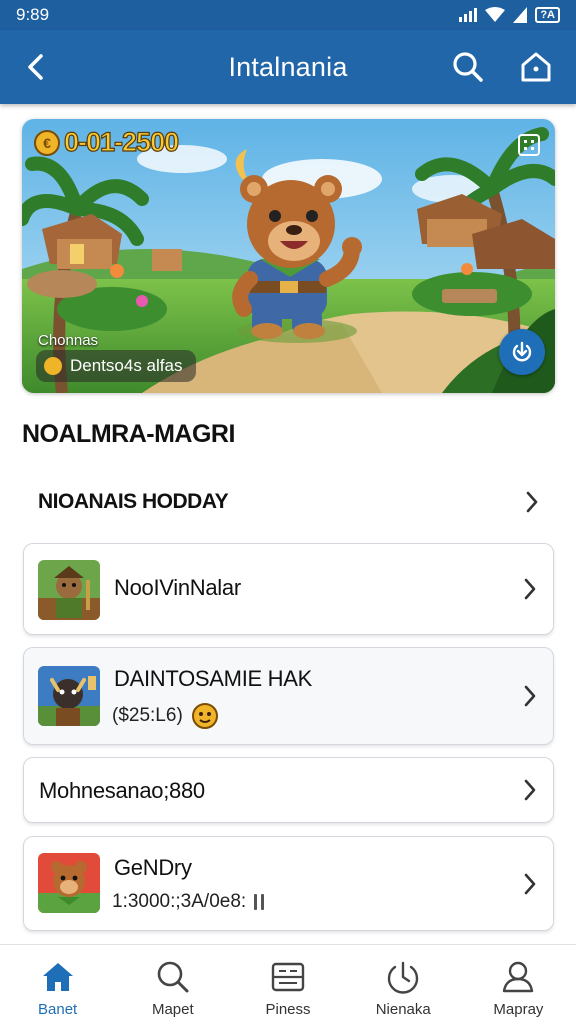  Describe the element at coordinates (288, 502) in the screenshot. I see `list-row-holiday: NIOANAIS HODDAY` at that location.